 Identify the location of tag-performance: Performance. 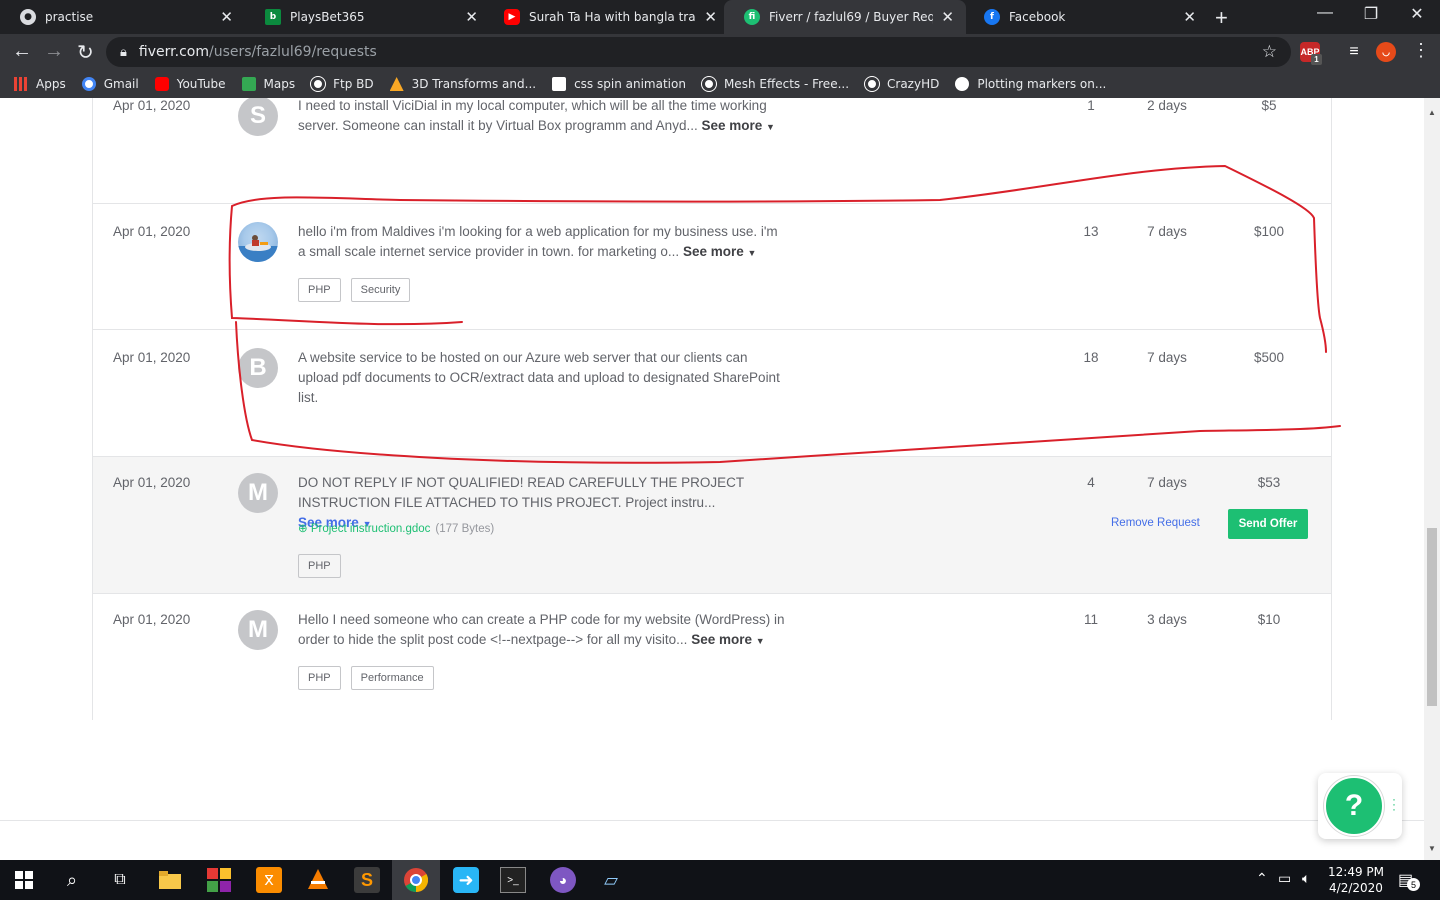
(392, 678).